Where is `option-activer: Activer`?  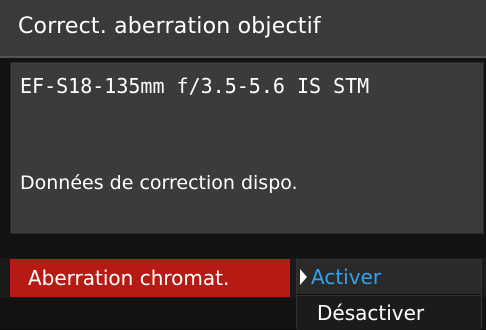
option-activer: Activer is located at coordinates (389, 277).